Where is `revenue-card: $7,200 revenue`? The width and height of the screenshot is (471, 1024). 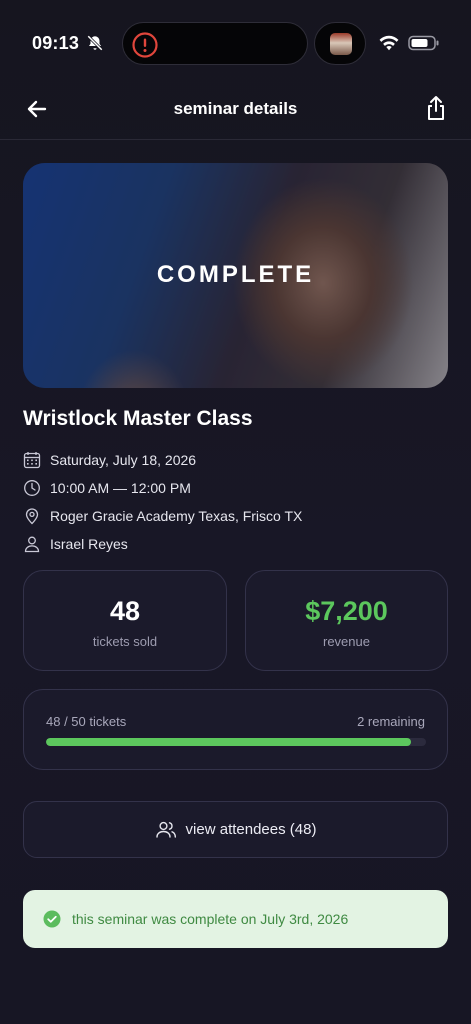
revenue-card: $7,200 revenue is located at coordinates (346, 620).